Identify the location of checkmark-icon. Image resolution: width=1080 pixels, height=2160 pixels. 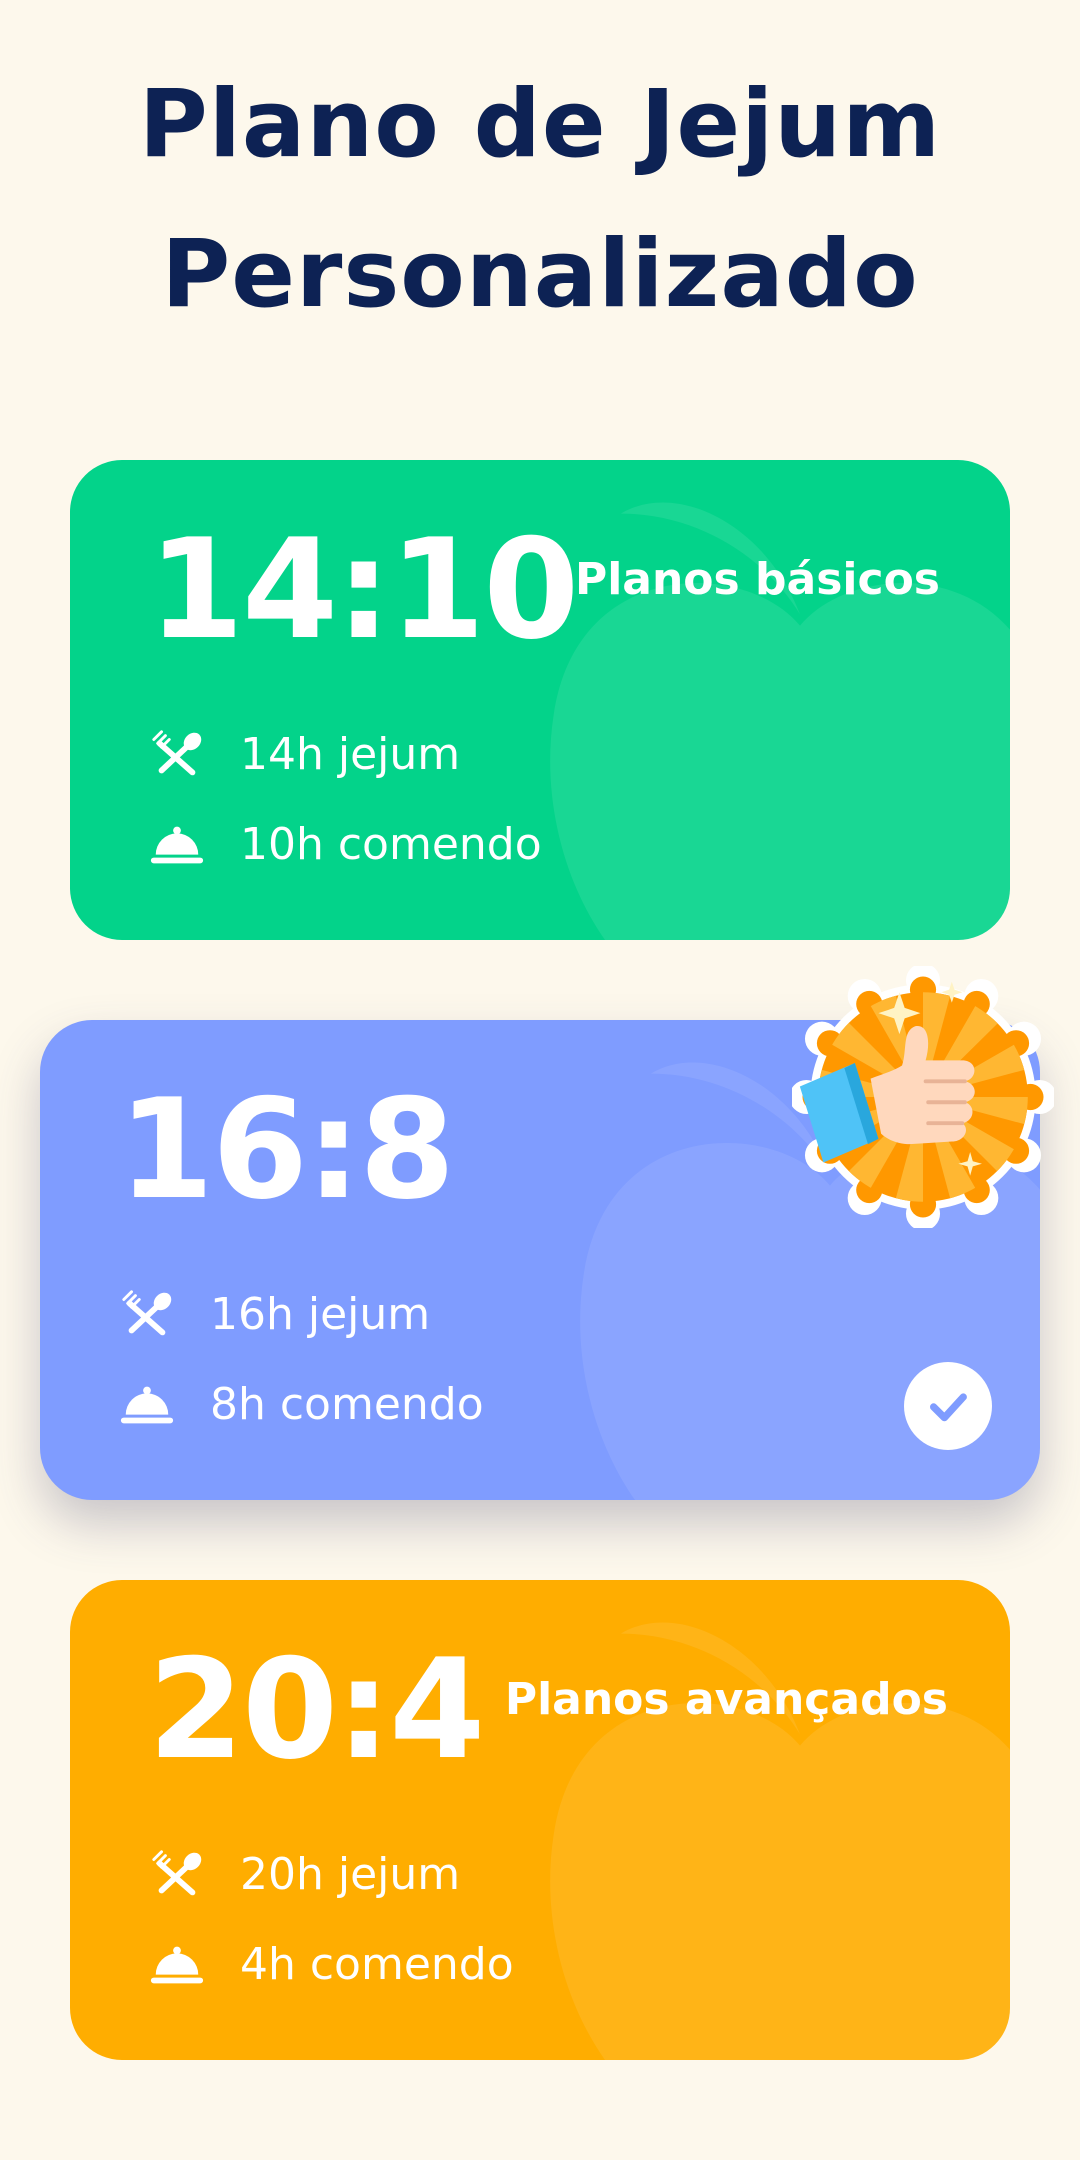
(948, 1407).